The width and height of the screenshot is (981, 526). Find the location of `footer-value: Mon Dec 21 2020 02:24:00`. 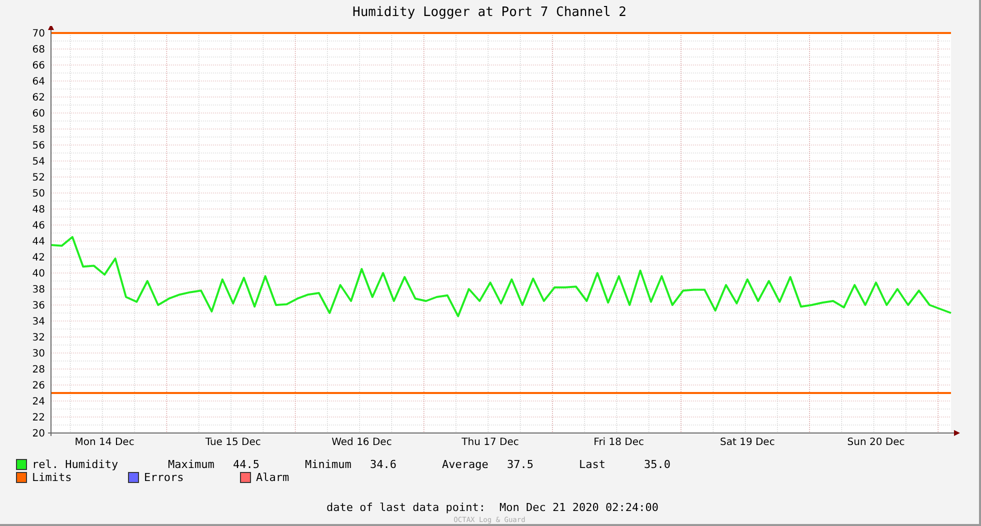

footer-value: Mon Dec 21 2020 02:24:00 is located at coordinates (579, 508).